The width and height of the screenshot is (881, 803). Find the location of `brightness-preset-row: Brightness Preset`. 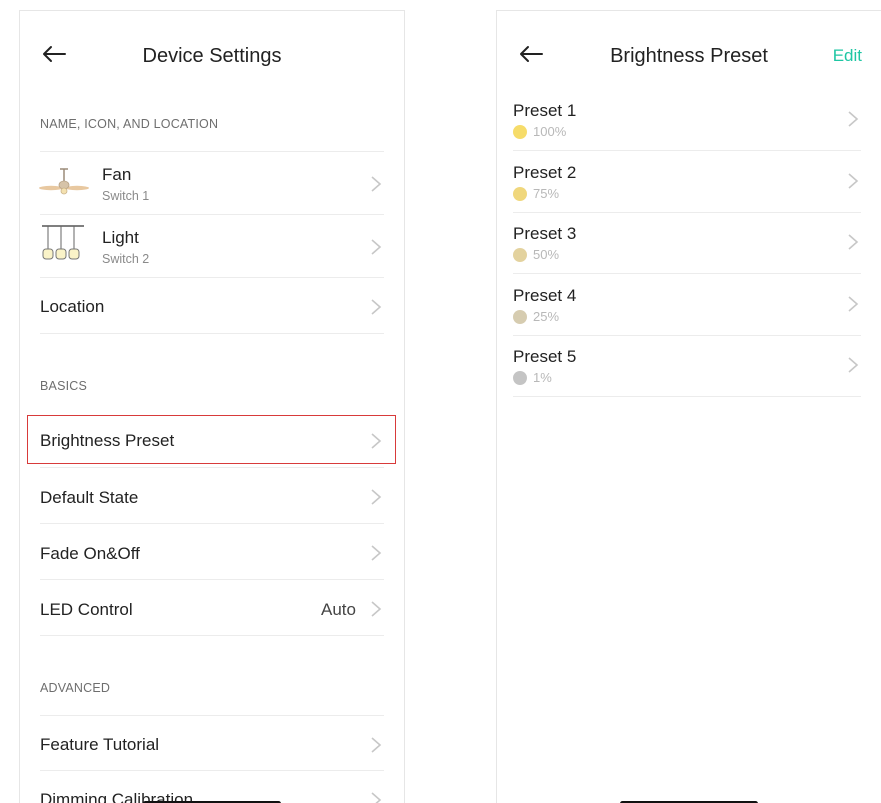

brightness-preset-row: Brightness Preset is located at coordinates (212, 440).